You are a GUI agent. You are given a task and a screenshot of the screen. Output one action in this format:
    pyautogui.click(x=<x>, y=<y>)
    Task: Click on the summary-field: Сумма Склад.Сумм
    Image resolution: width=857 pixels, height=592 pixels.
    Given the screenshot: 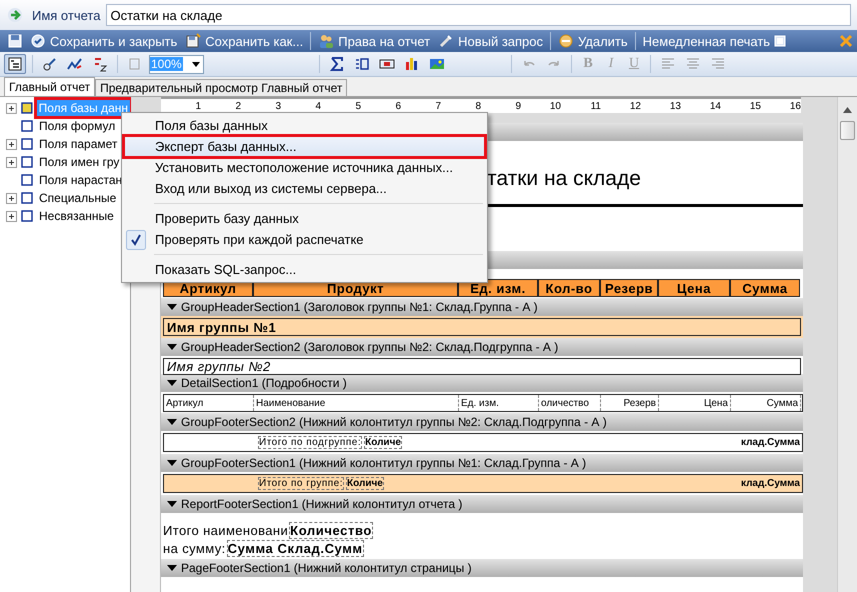 What is the action you would take?
    pyautogui.click(x=295, y=548)
    